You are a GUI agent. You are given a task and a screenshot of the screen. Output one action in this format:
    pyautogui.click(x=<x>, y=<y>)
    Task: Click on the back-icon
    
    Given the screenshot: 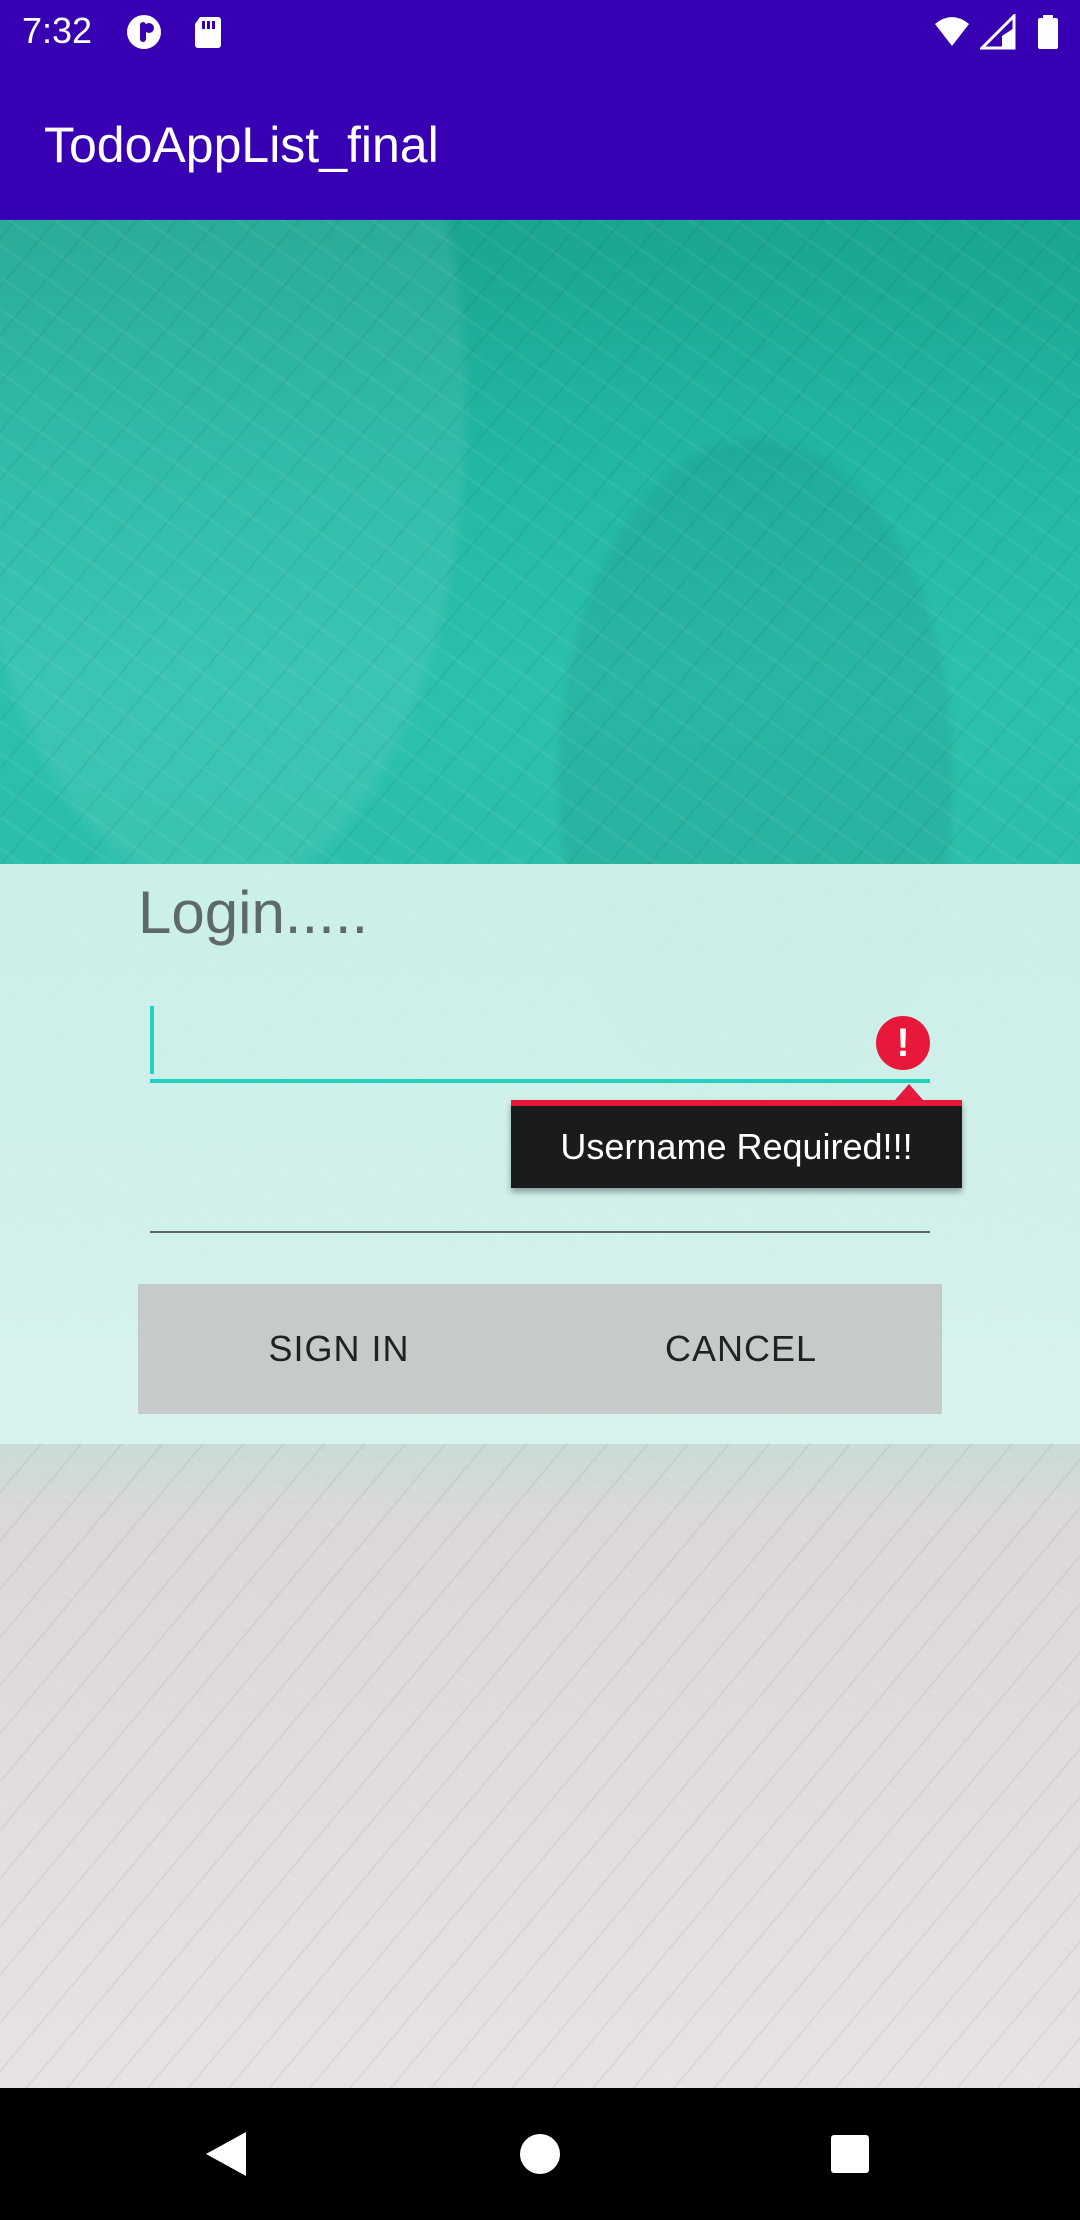 What is the action you would take?
    pyautogui.click(x=226, y=2154)
    